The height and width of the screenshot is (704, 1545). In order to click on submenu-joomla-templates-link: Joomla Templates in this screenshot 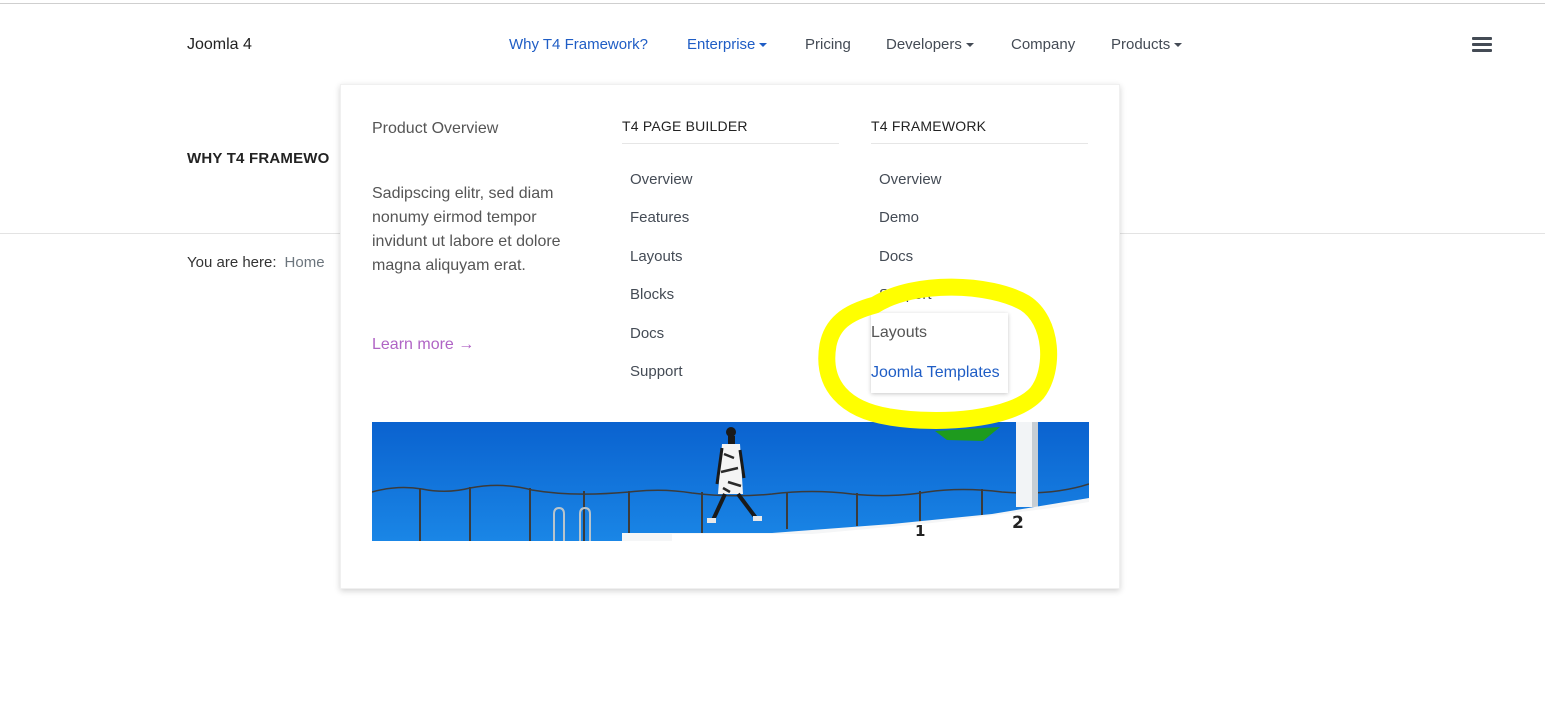, I will do `click(935, 373)`.